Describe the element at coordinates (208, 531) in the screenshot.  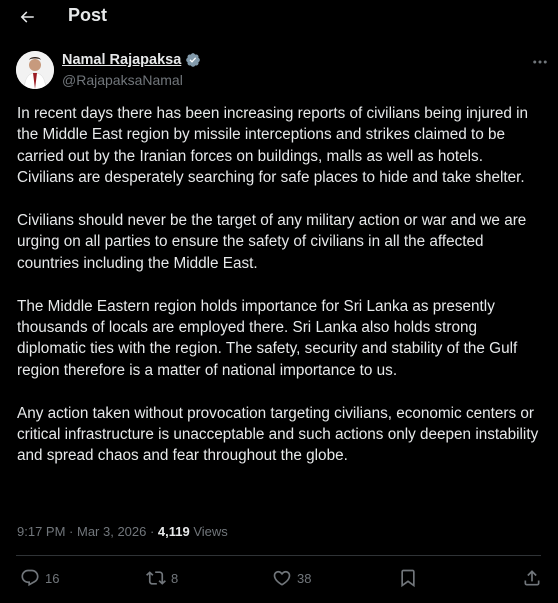
I see `views-label: Views` at that location.